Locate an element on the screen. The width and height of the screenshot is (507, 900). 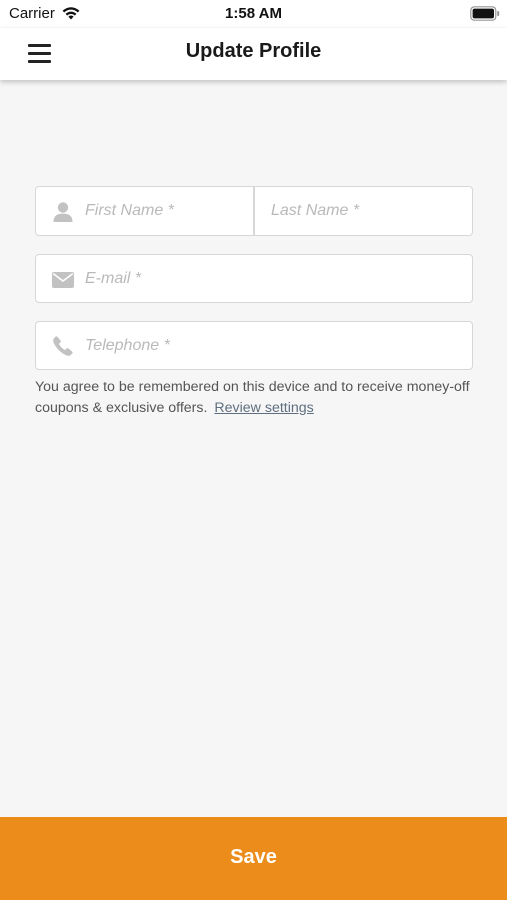
name-divider is located at coordinates (254, 211).